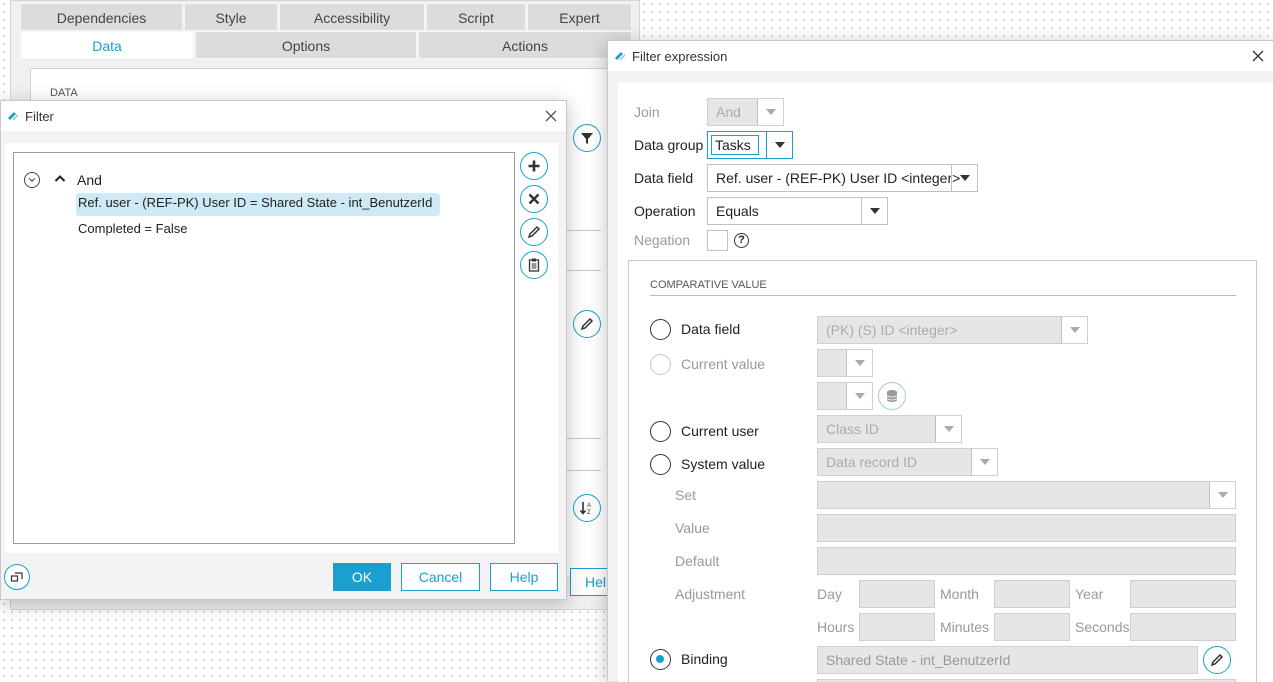 This screenshot has height=682, width=1273. Describe the element at coordinates (686, 495) in the screenshot. I see `set-label: Set` at that location.